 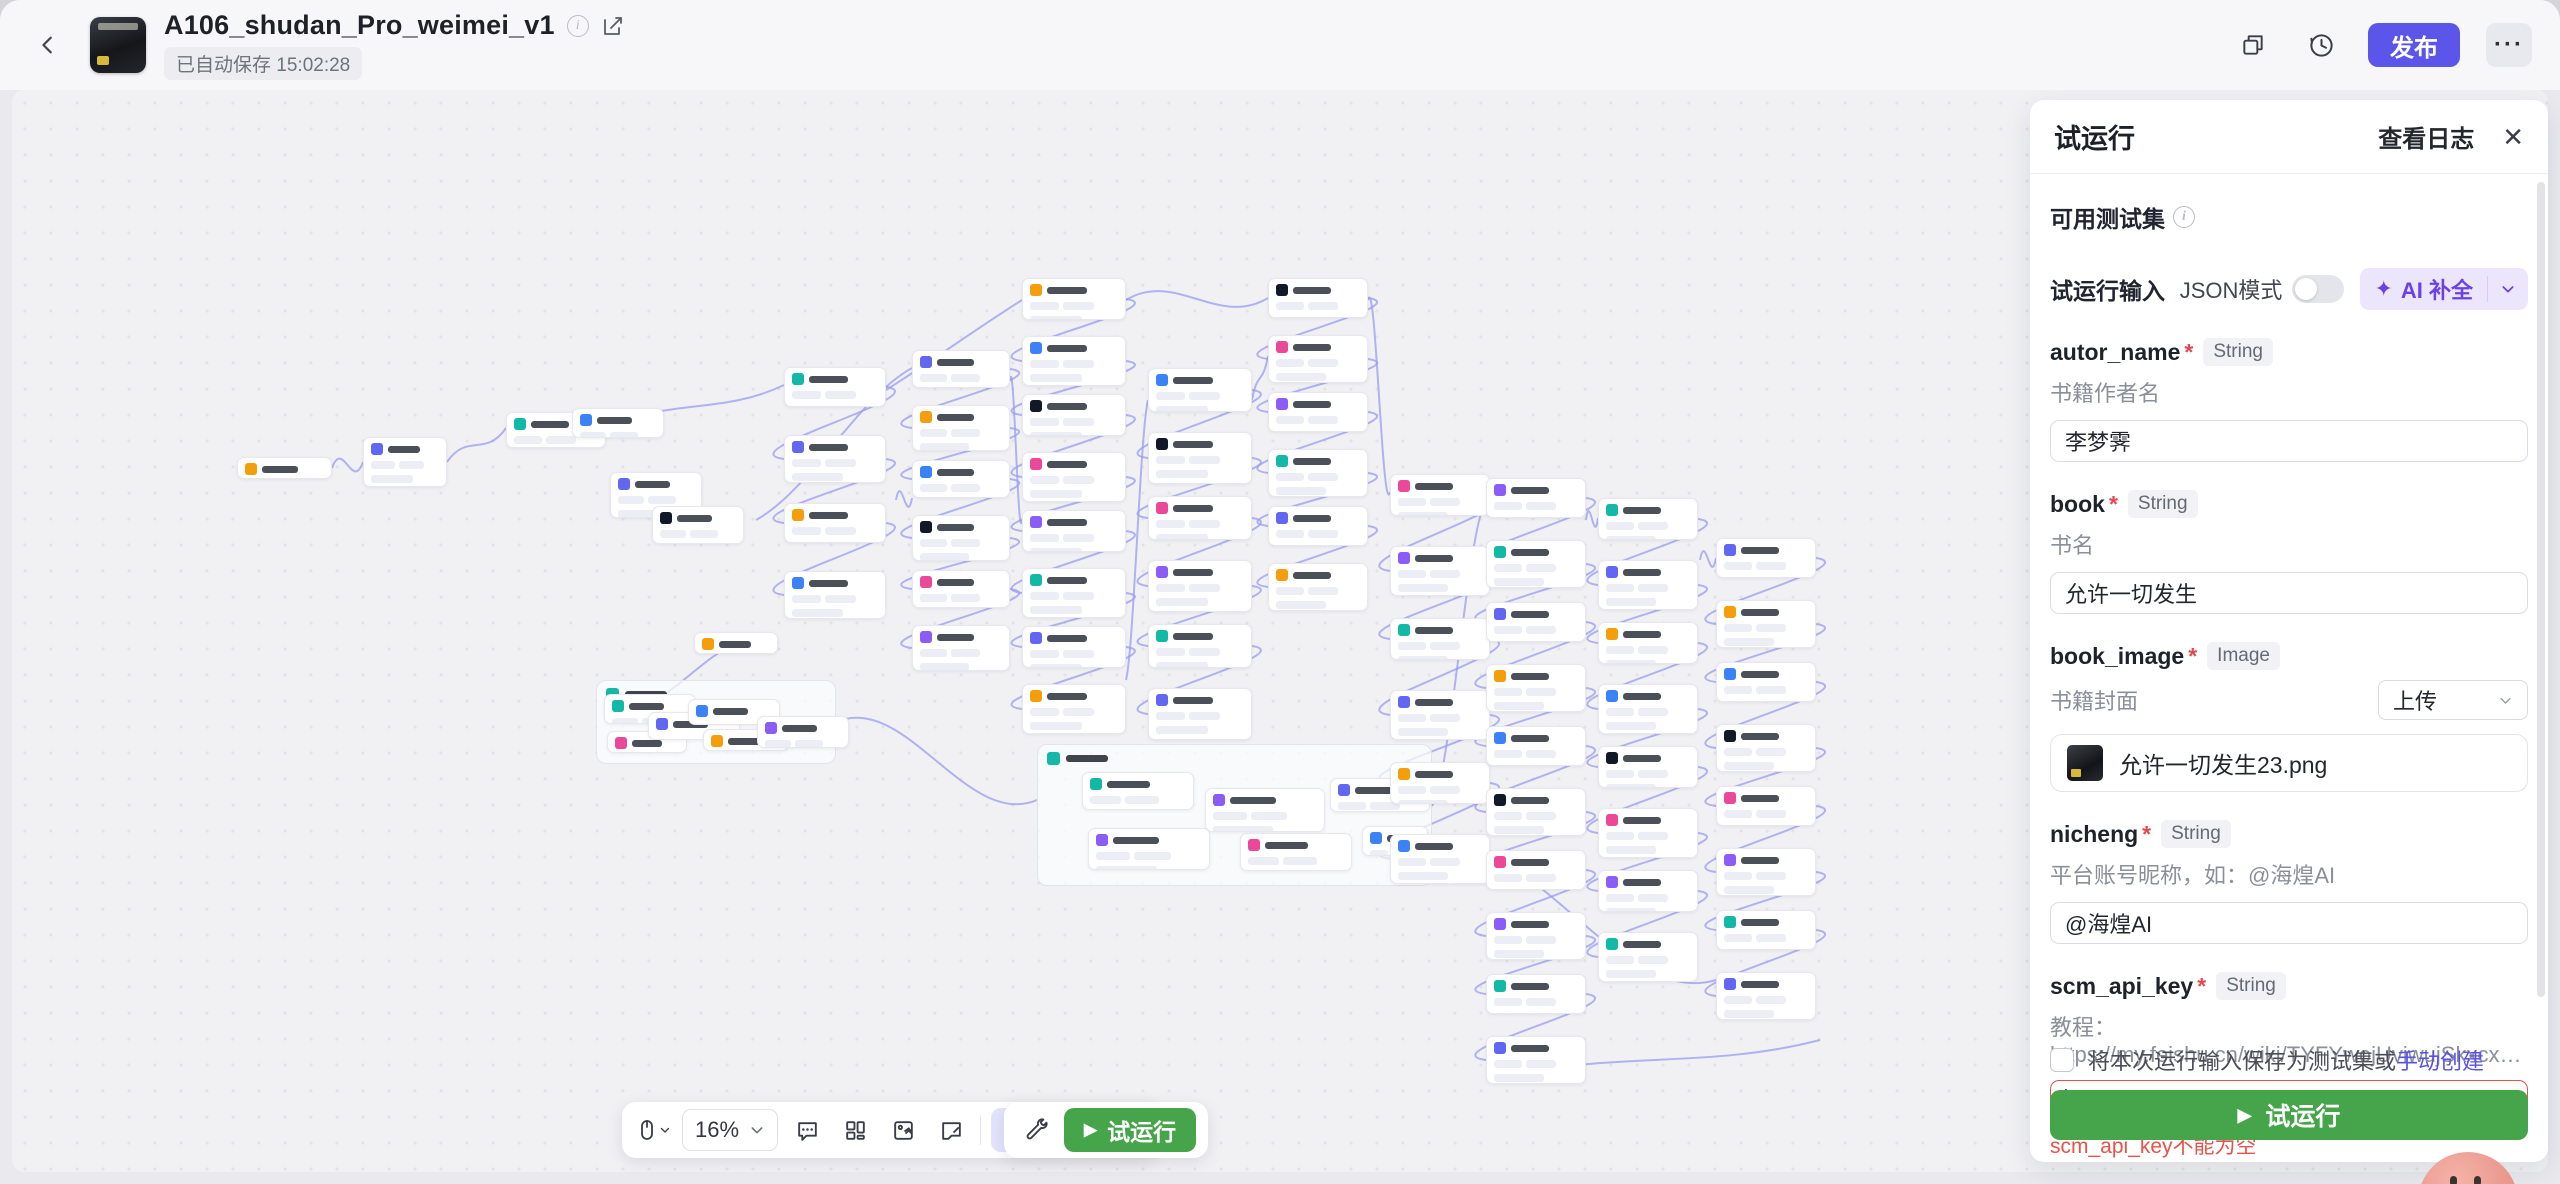 I want to click on book-input, so click(x=2289, y=593).